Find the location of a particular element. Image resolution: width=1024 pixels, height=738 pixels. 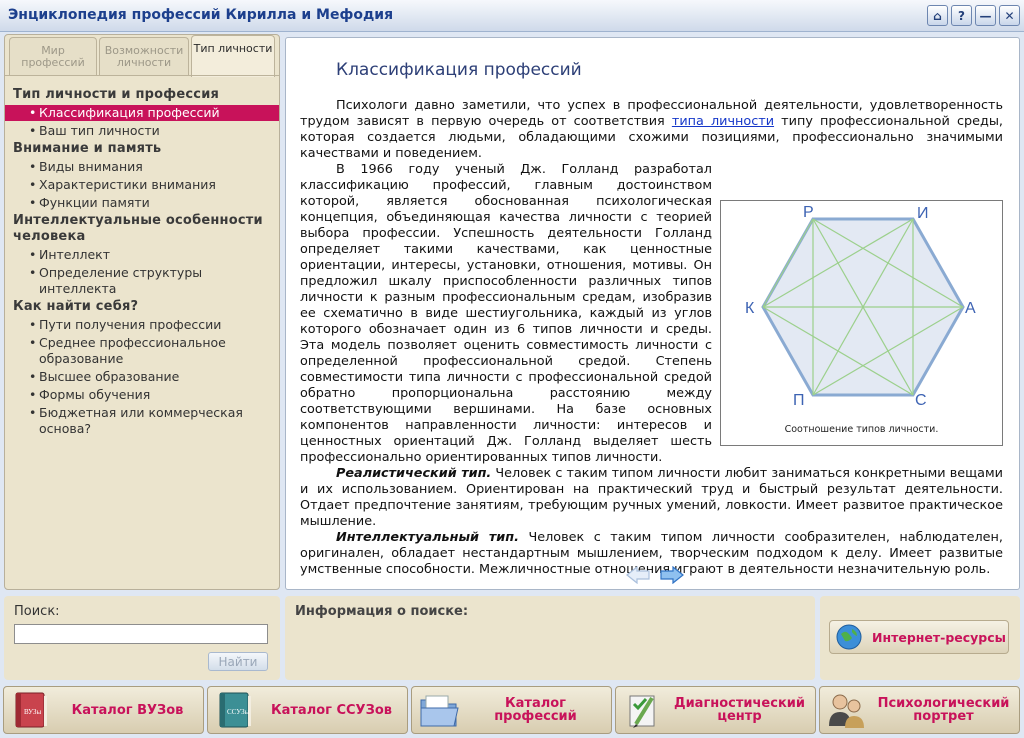

page-title: Классификация профессий is located at coordinates (459, 70).